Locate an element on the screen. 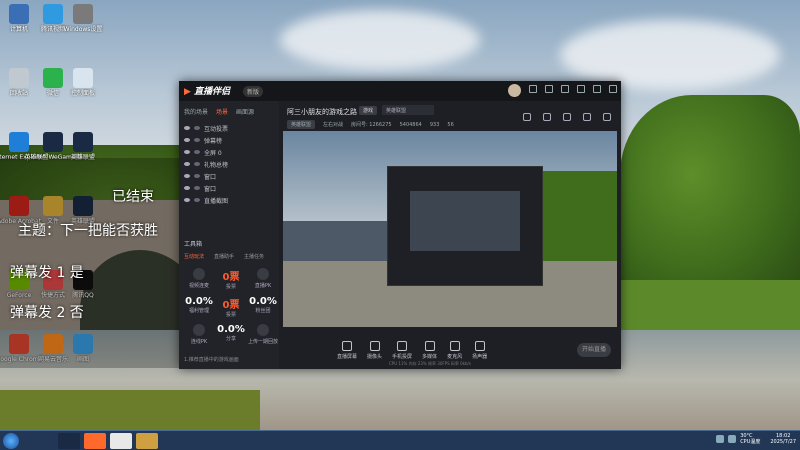  source-action-button: 麦克风 is located at coordinates (454, 350).